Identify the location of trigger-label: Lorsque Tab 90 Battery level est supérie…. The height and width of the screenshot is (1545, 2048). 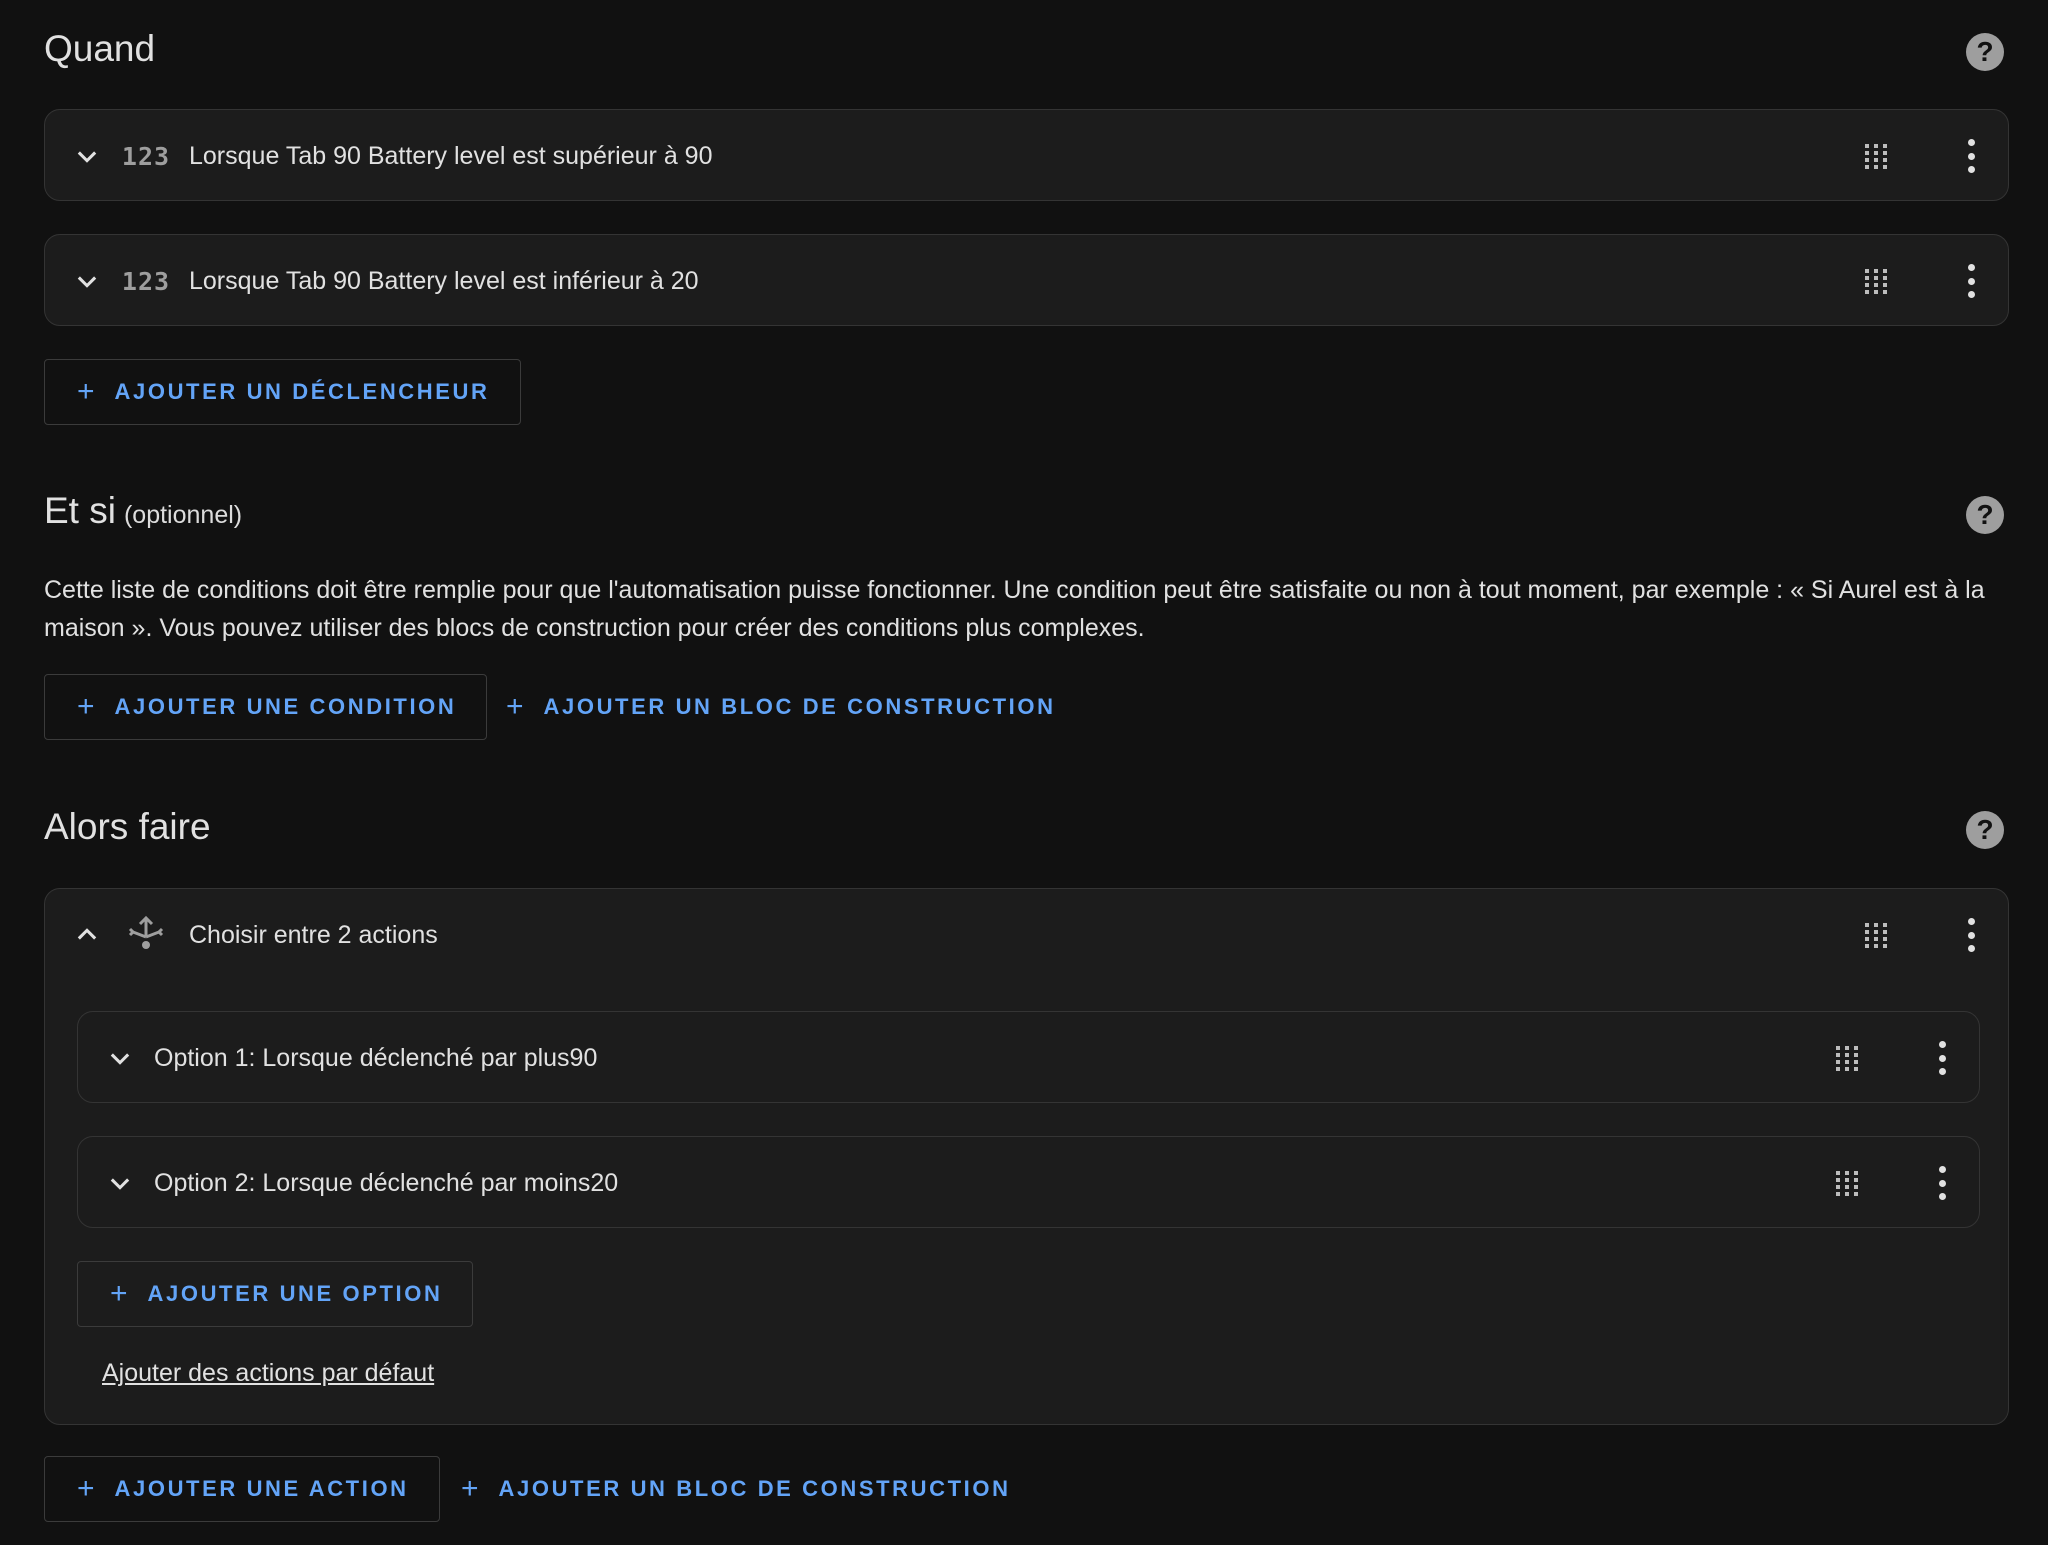
(451, 155).